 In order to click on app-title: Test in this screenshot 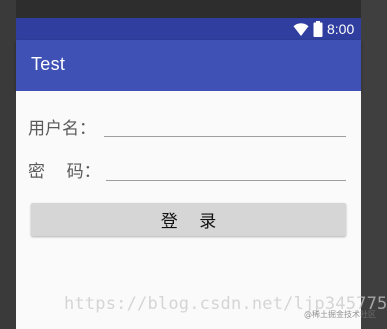, I will do `click(48, 64)`.